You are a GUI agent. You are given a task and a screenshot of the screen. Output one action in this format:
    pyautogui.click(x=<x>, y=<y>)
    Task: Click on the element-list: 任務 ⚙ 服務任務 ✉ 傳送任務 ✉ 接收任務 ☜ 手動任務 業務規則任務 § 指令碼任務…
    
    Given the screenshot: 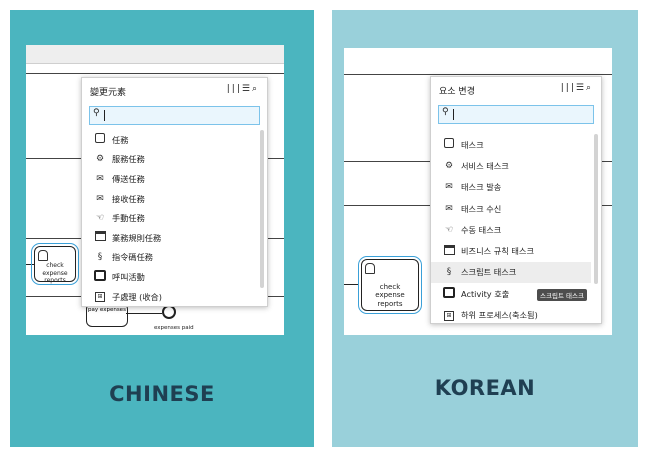 What is the action you would take?
    pyautogui.click(x=169, y=218)
    